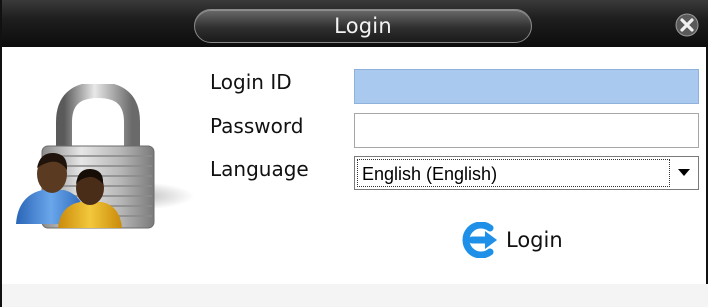  Describe the element at coordinates (257, 126) in the screenshot. I see `password-label: Password` at that location.